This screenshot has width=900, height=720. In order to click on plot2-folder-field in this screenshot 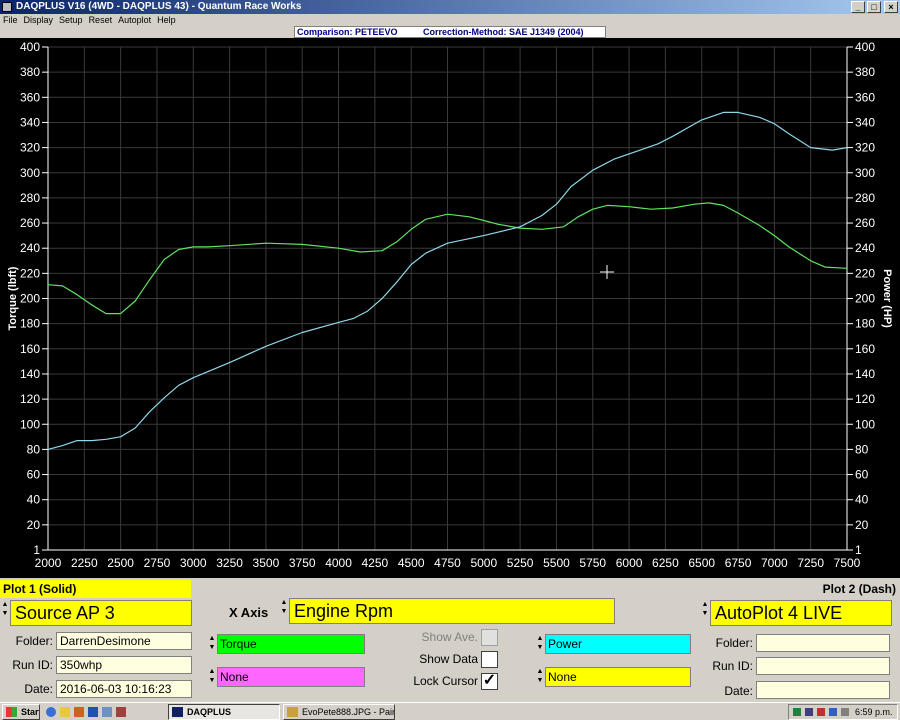, I will do `click(823, 643)`.